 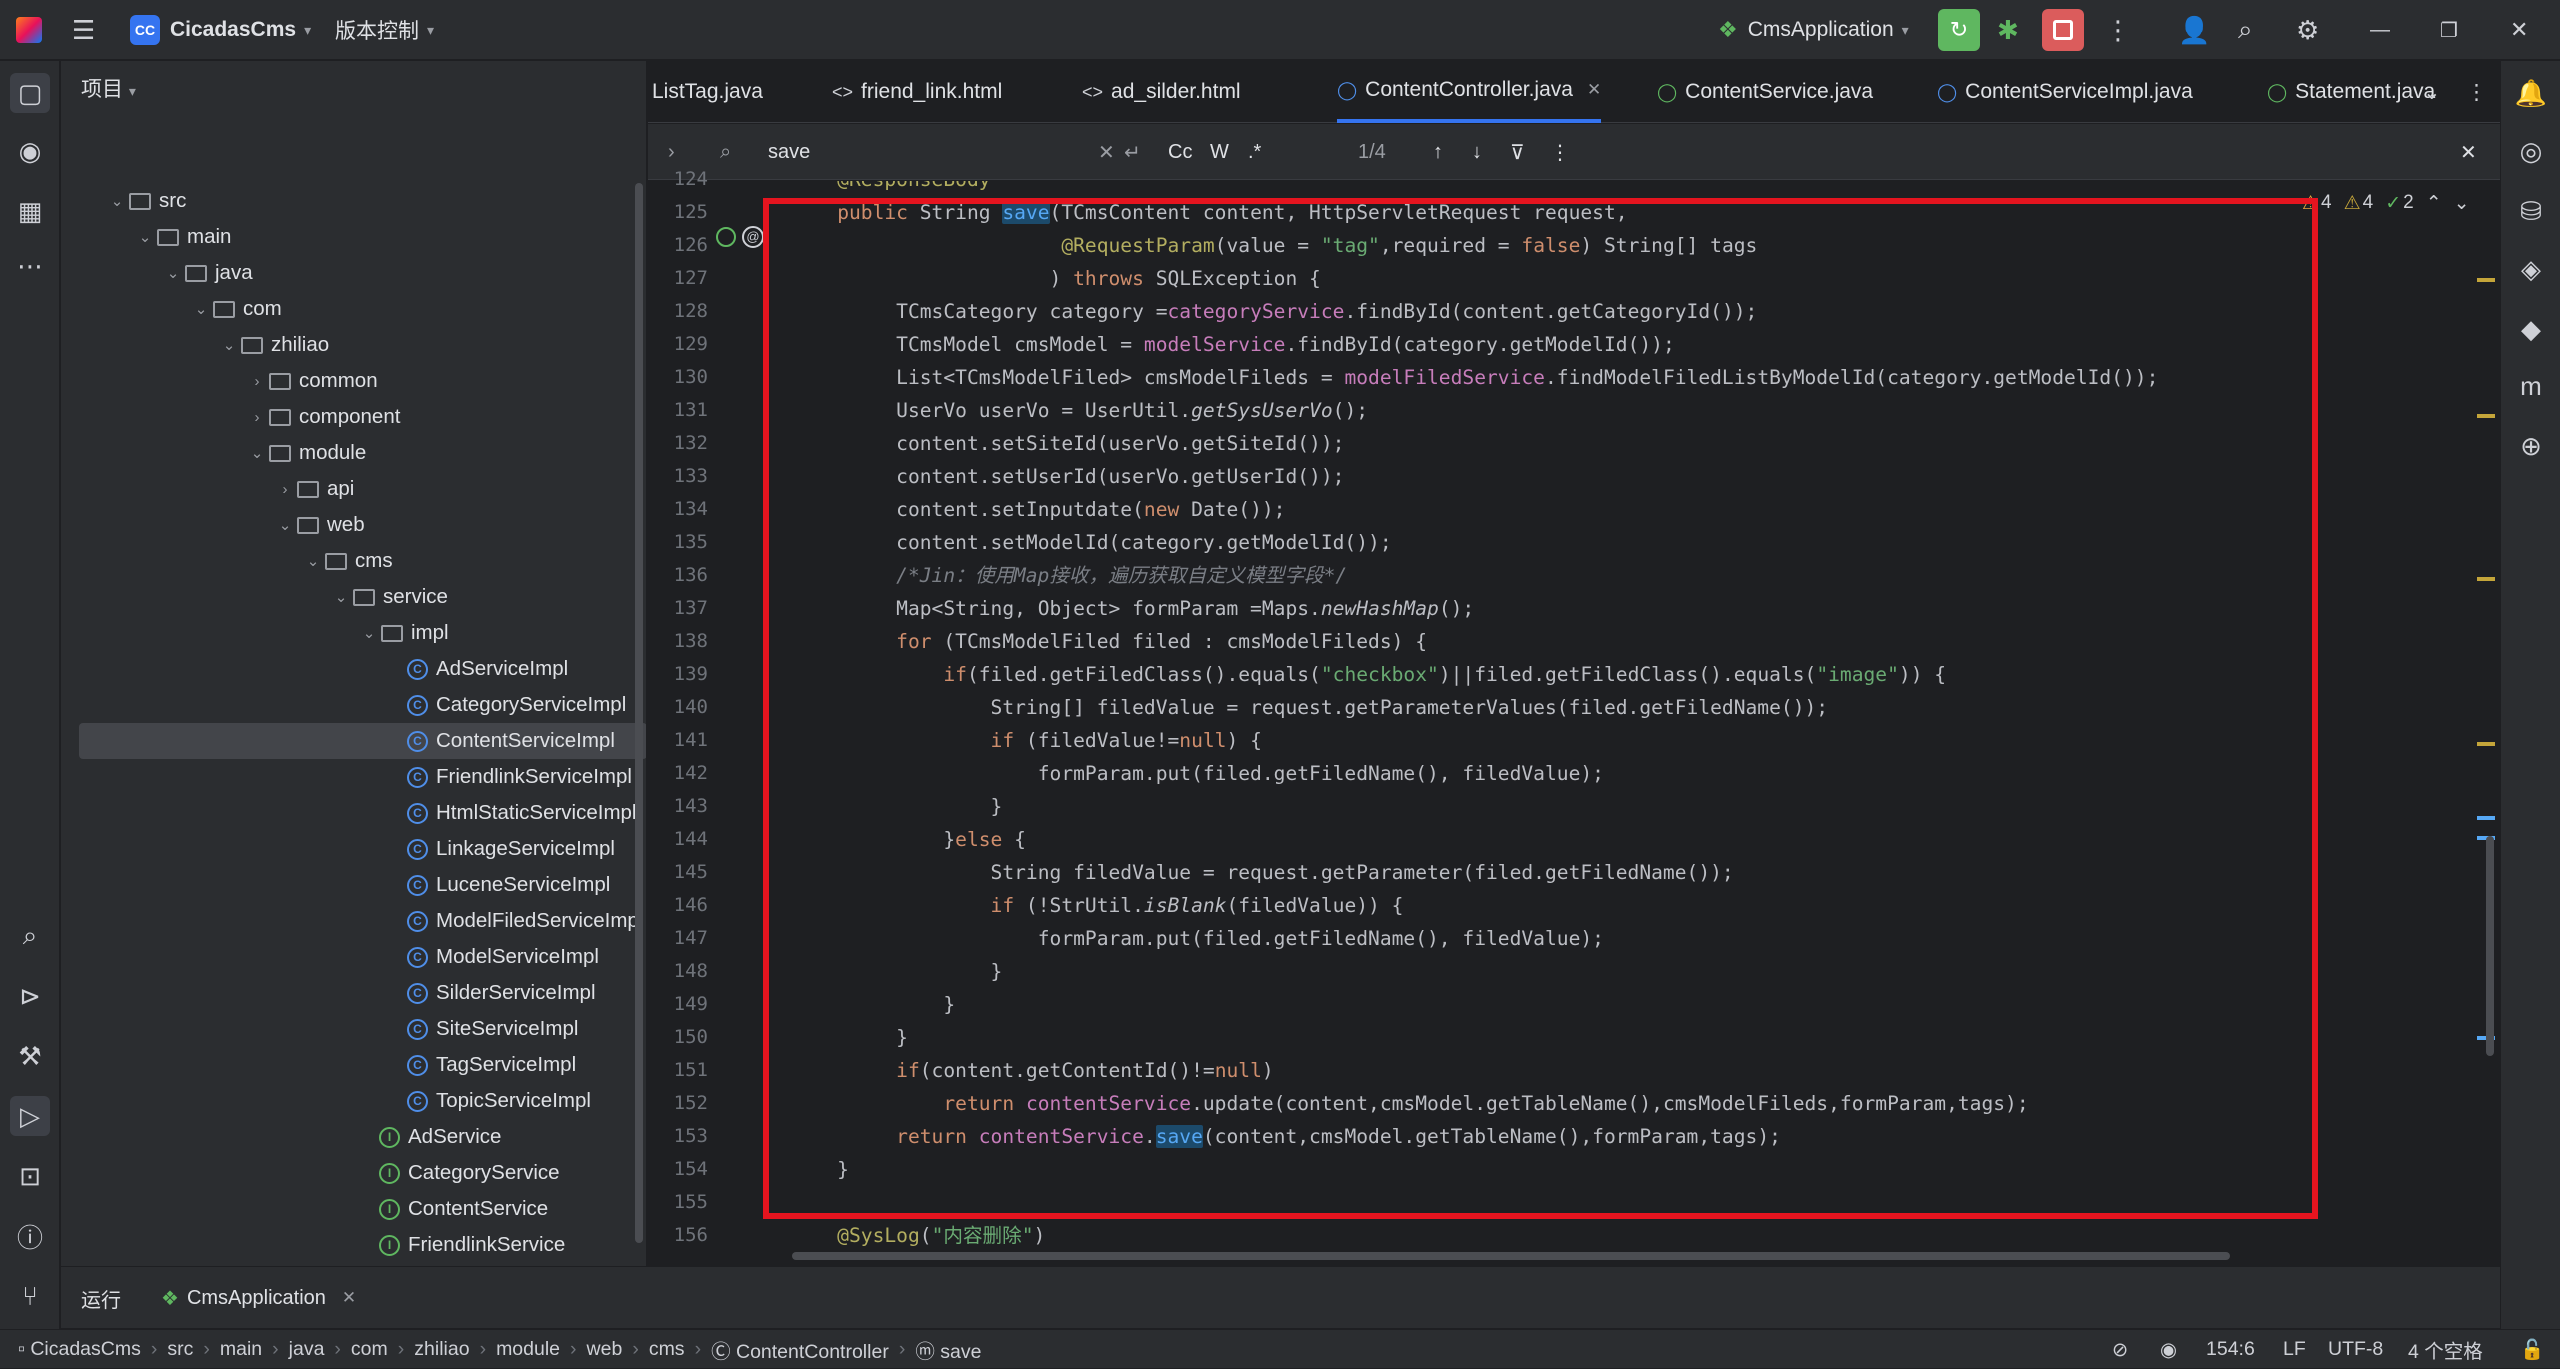 I want to click on line-number: 145, so click(x=678, y=872).